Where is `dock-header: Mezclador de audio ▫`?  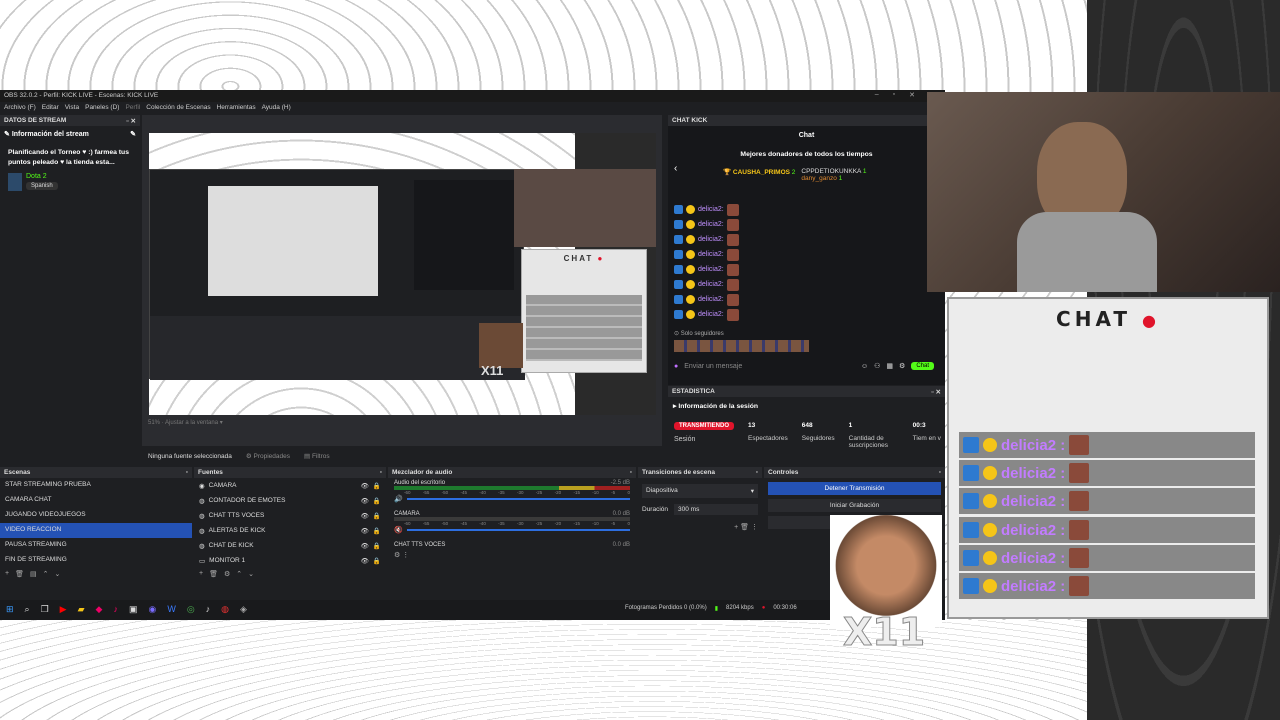
dock-header: Mezclador de audio ▫ is located at coordinates (512, 472).